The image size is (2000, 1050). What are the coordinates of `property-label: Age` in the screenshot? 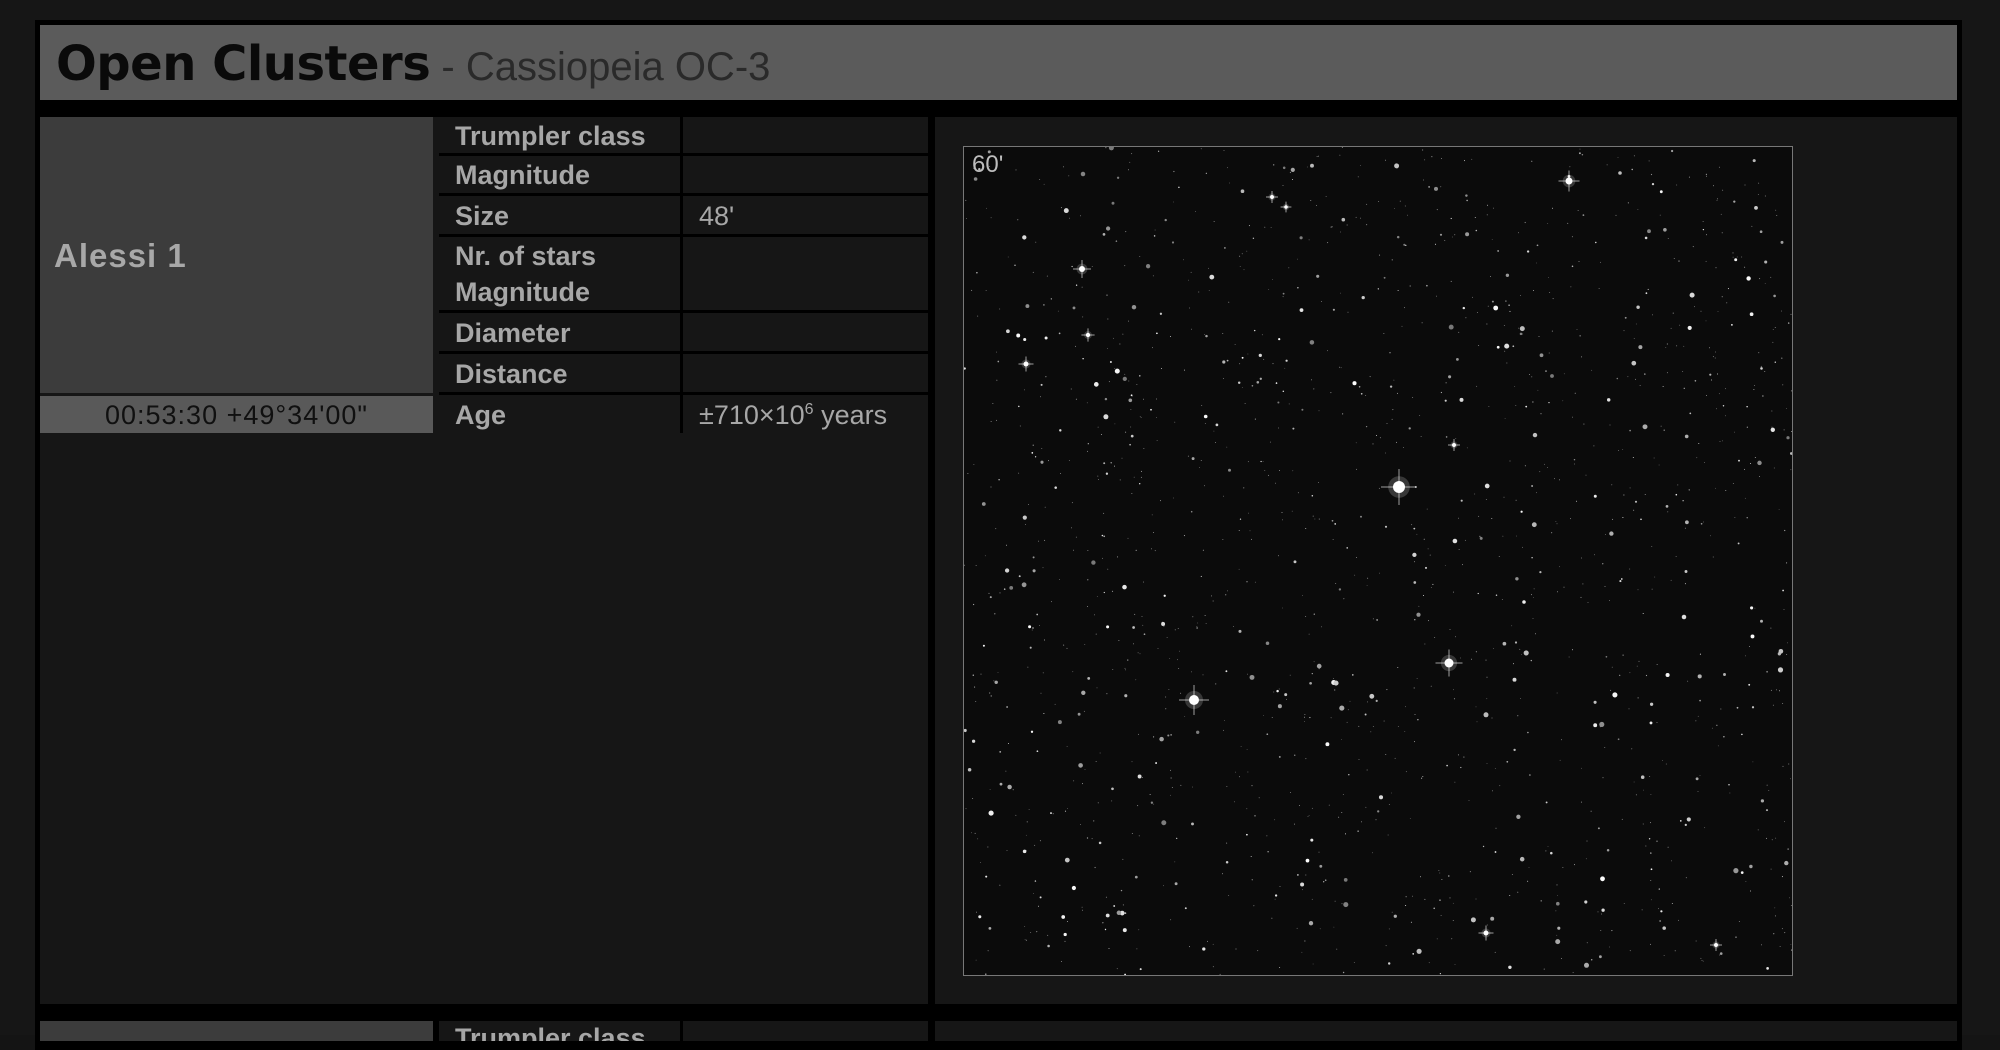 It's located at (559, 414).